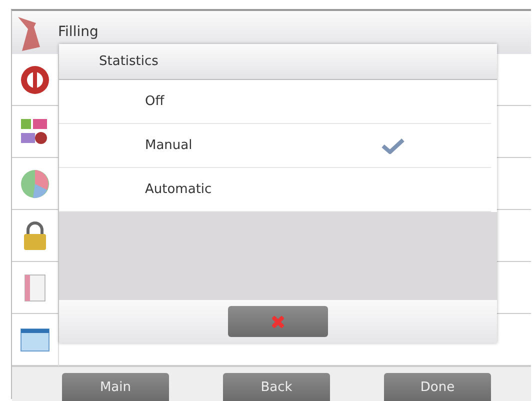 Image resolution: width=532 pixels, height=401 pixels. Describe the element at coordinates (115, 387) in the screenshot. I see `footer-button: Main` at that location.